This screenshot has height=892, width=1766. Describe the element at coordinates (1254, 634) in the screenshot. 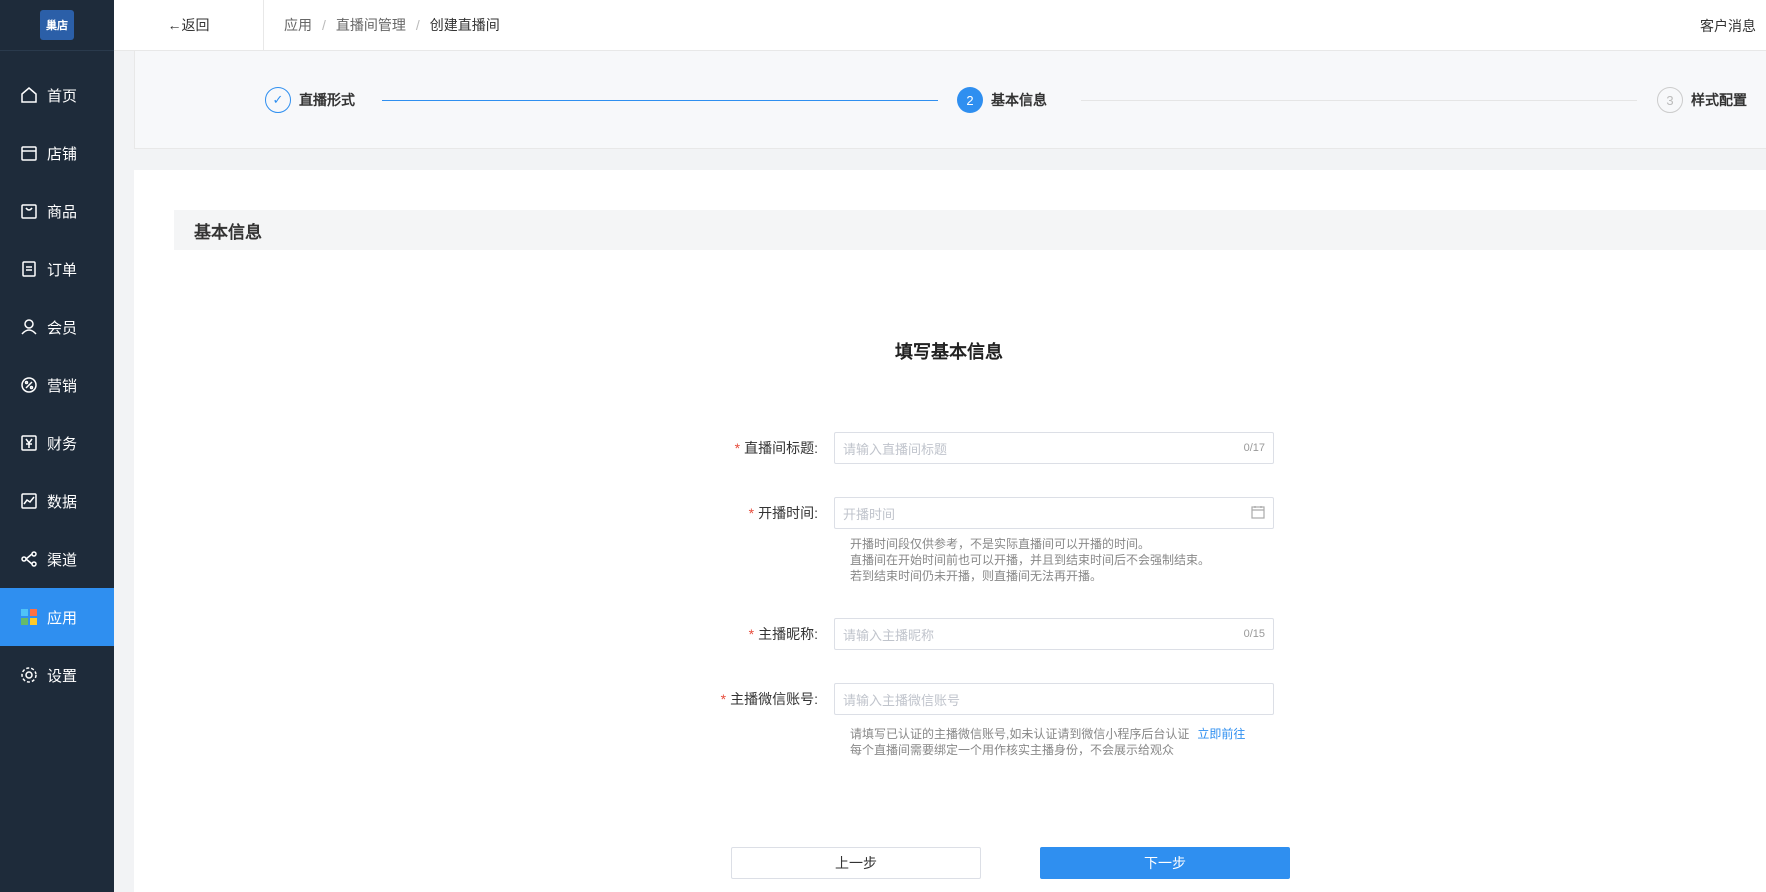

I see `char-count: 0/15` at that location.